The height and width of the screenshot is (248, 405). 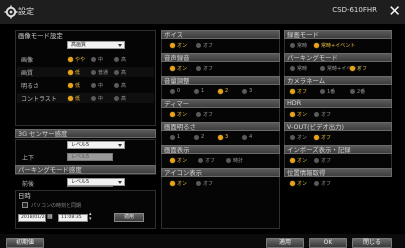 What do you see at coordinates (227, 137) in the screenshot?
I see `screen-brightness-option-label: 3` at bounding box center [227, 137].